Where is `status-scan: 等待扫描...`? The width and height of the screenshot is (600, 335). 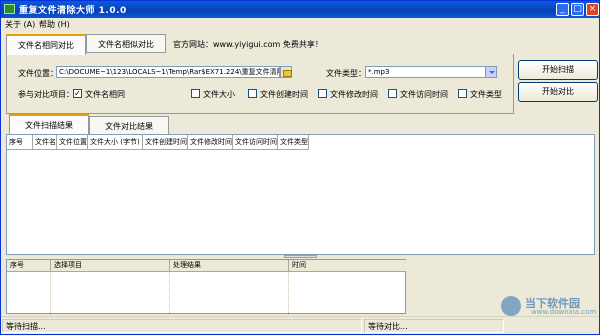 status-scan: 等待扫描... is located at coordinates (182, 326).